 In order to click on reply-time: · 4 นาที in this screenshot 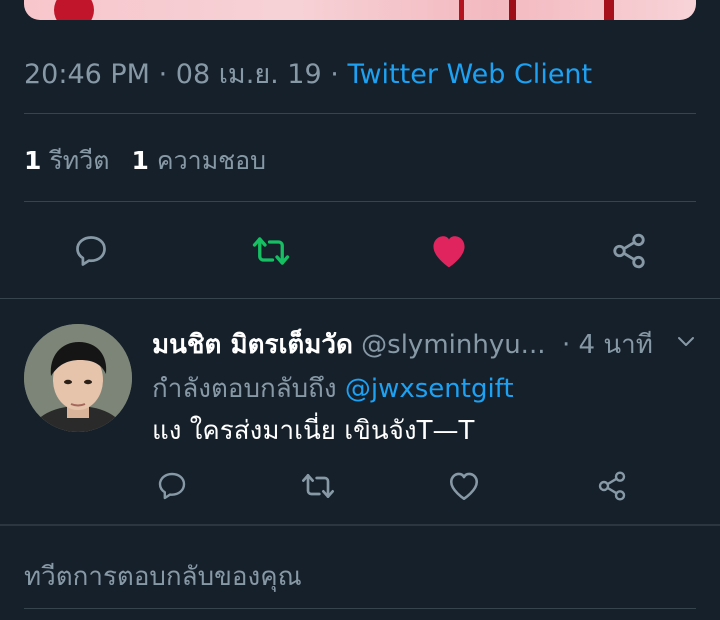, I will do `click(607, 344)`.